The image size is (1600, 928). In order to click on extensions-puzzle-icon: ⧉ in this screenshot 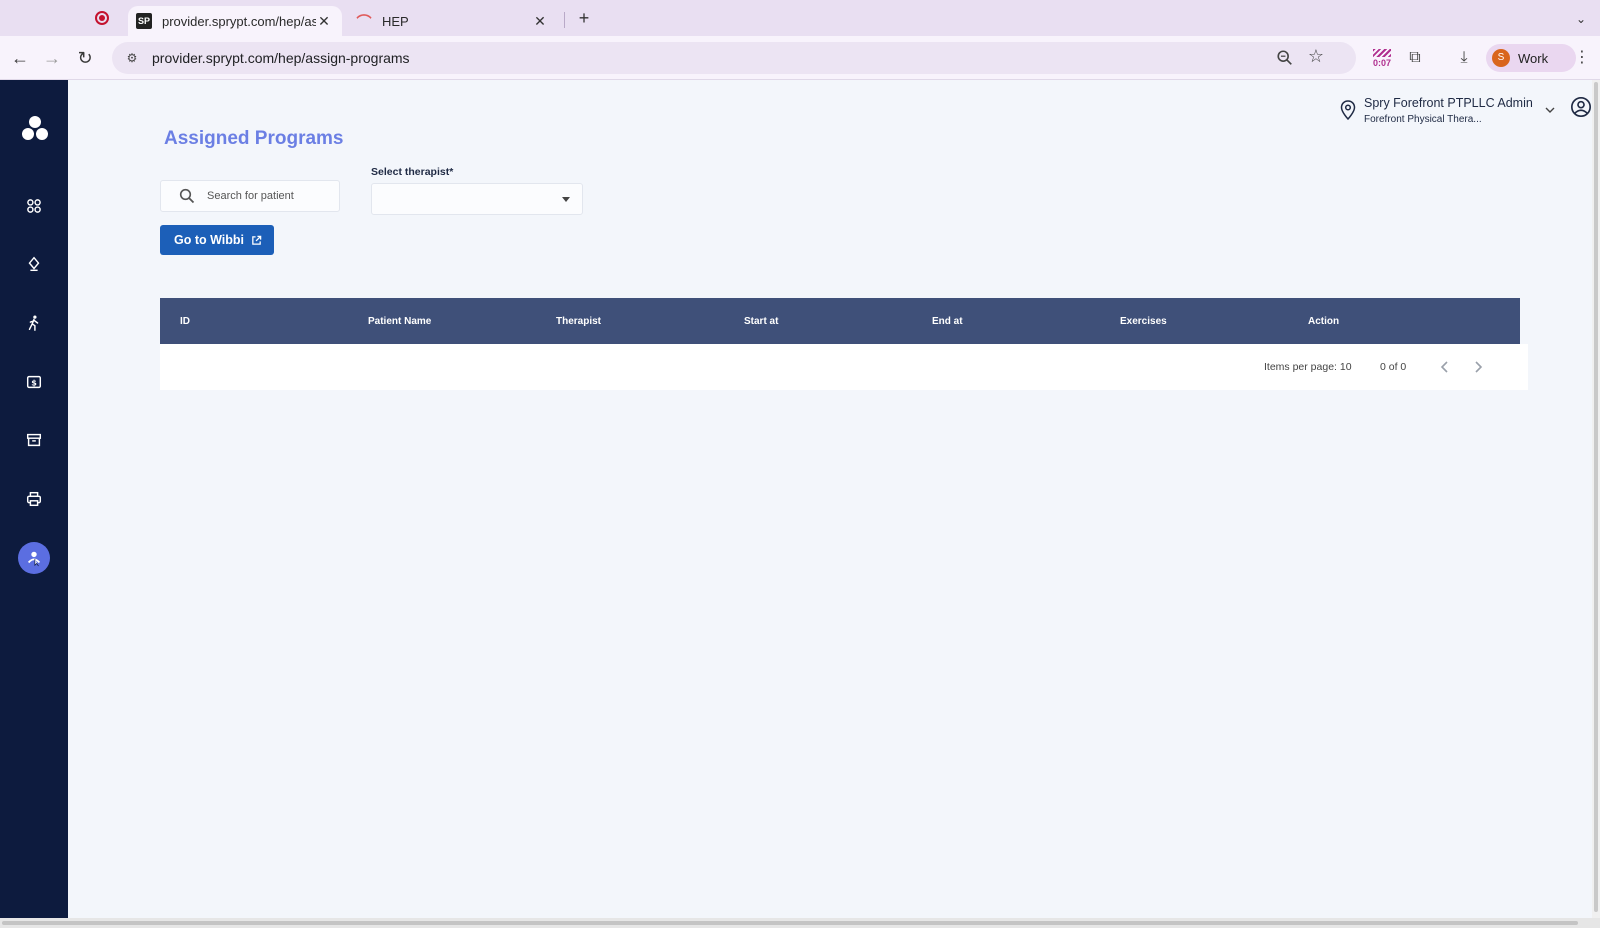, I will do `click(1415, 58)`.